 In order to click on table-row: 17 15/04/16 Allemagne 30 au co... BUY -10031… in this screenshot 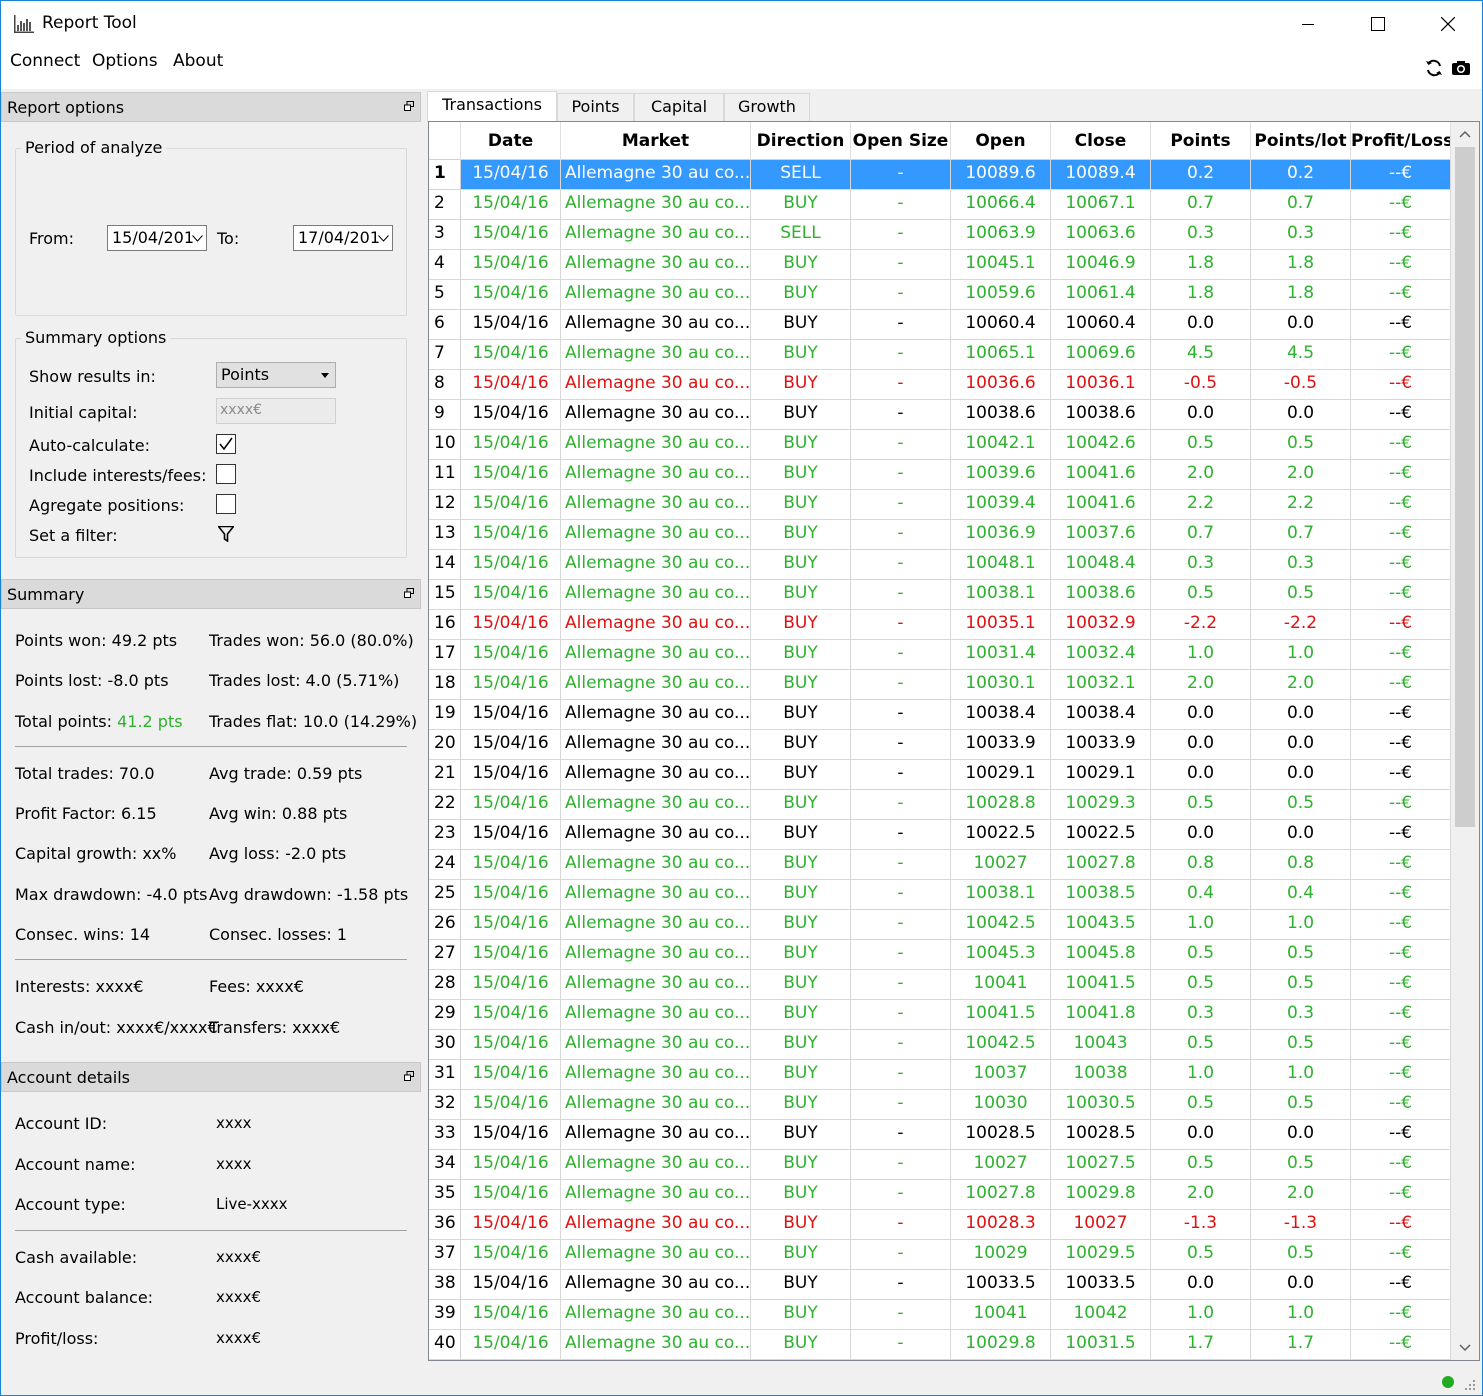, I will do `click(940, 655)`.